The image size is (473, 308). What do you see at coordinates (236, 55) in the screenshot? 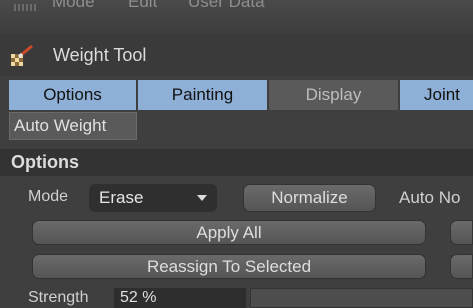
I see `tool-title-bar: Weight Tool` at bounding box center [236, 55].